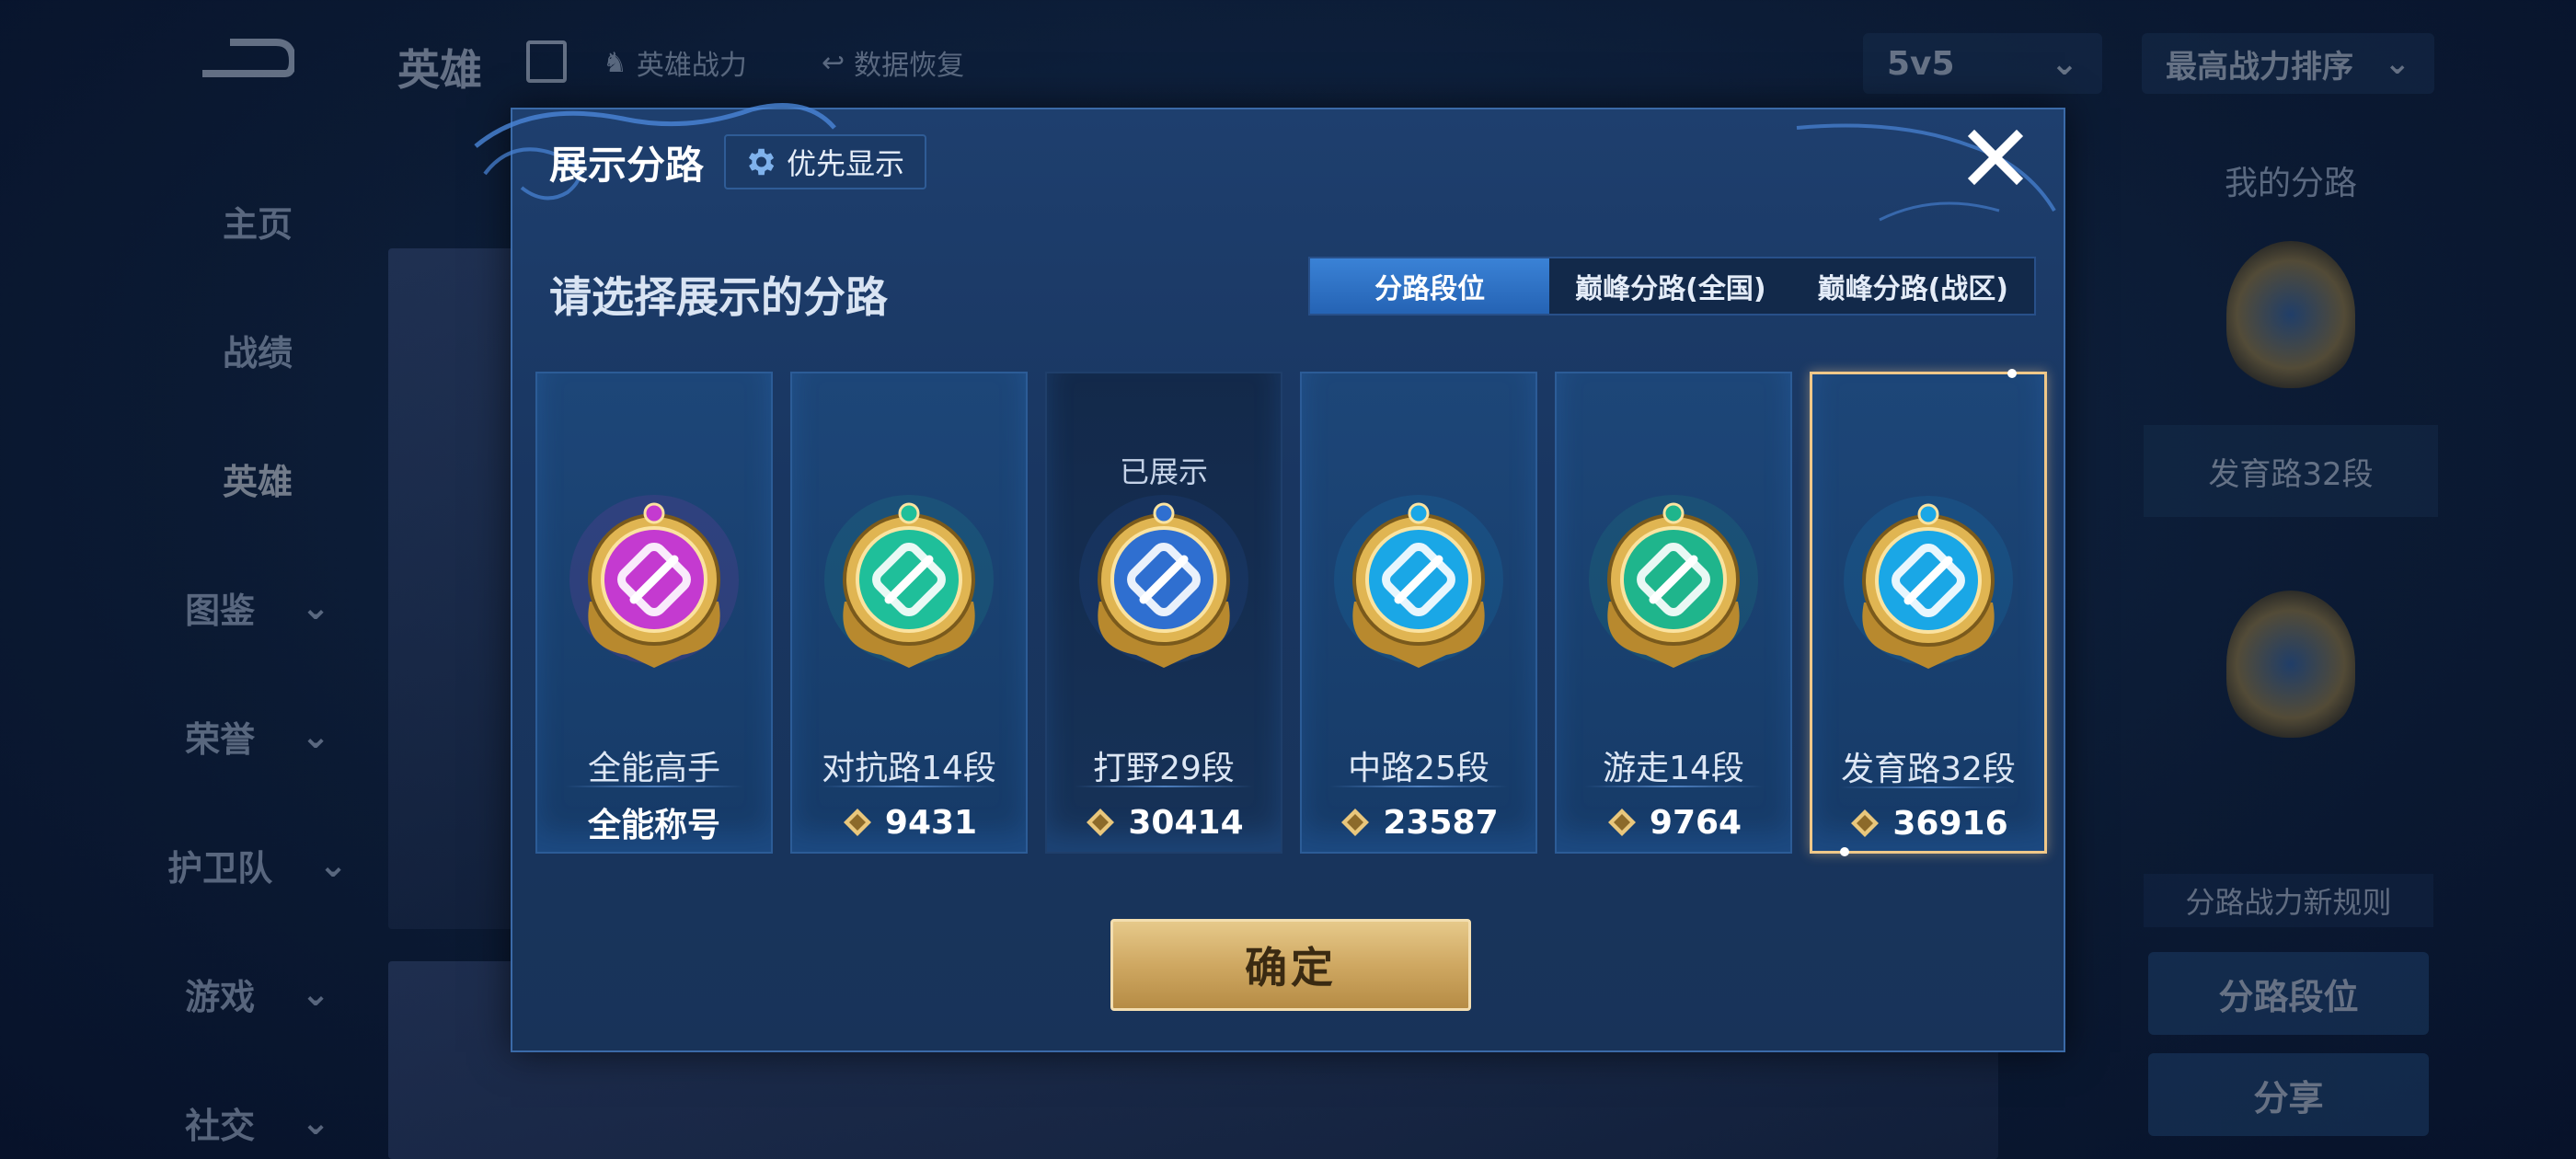 Image resolution: width=2576 pixels, height=1159 pixels. I want to click on side-item-gallery: 图鉴 ⌄, so click(257, 607).